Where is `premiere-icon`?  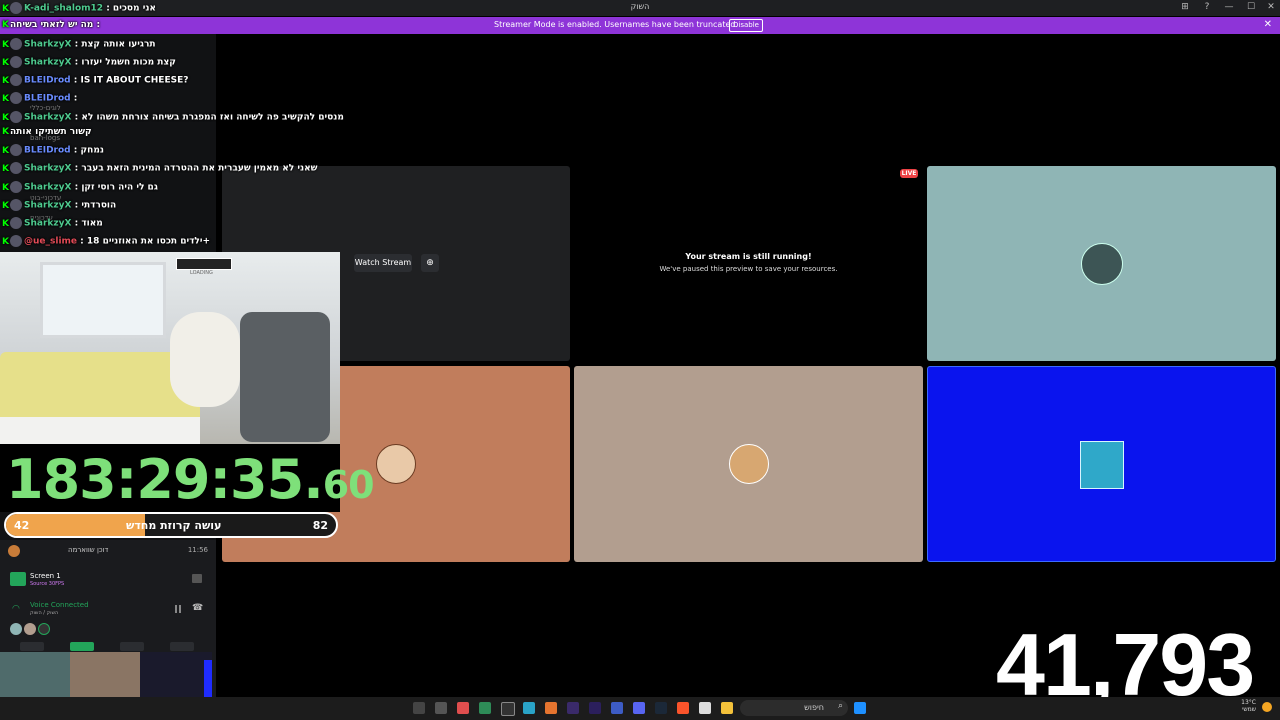 premiere-icon is located at coordinates (595, 708).